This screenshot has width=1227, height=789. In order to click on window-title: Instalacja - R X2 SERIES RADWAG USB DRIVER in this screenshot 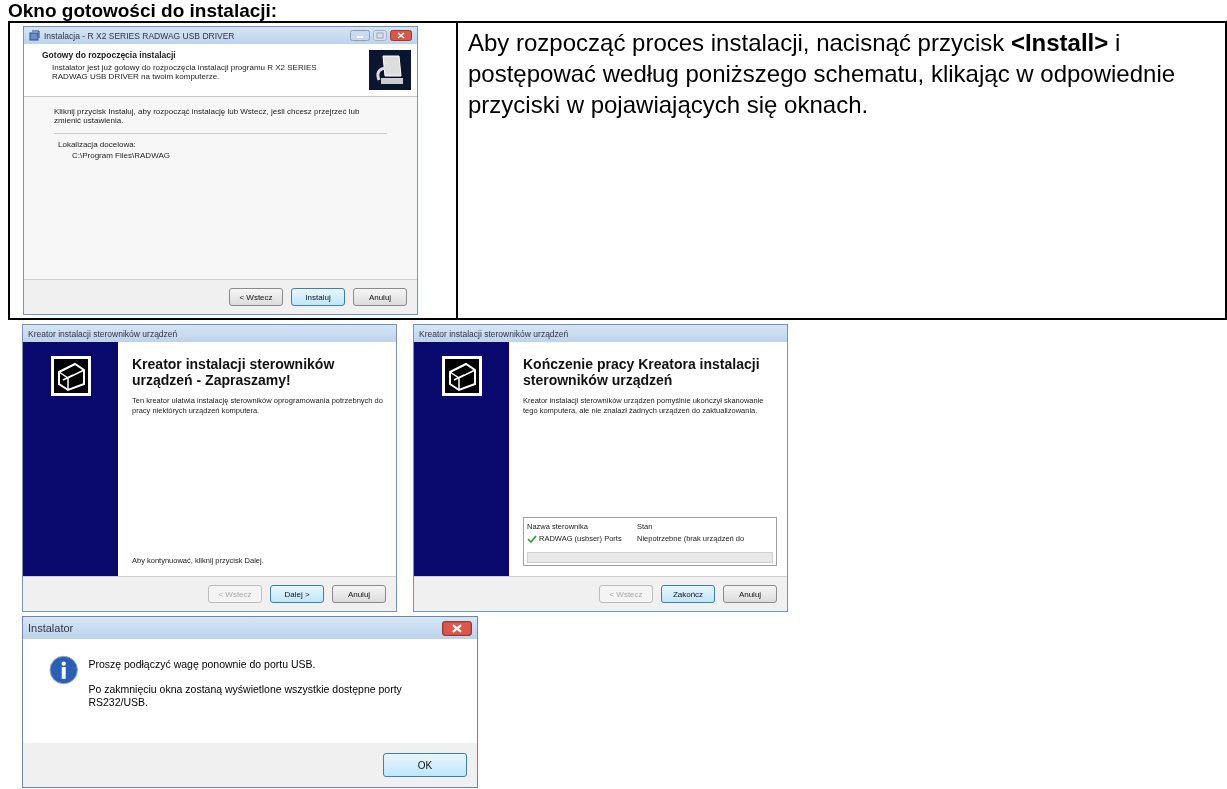, I will do `click(140, 35)`.